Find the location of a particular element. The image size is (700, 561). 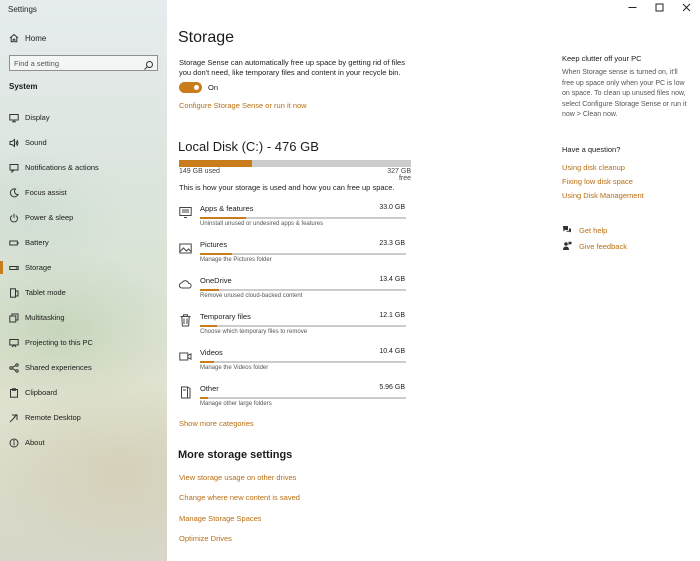

search-icon is located at coordinates (148, 64).